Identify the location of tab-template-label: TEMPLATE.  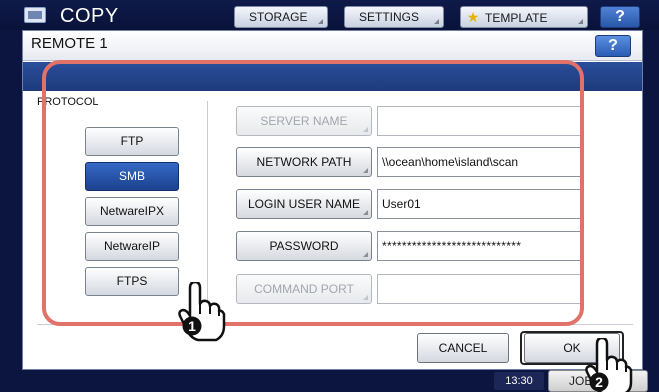
(516, 18).